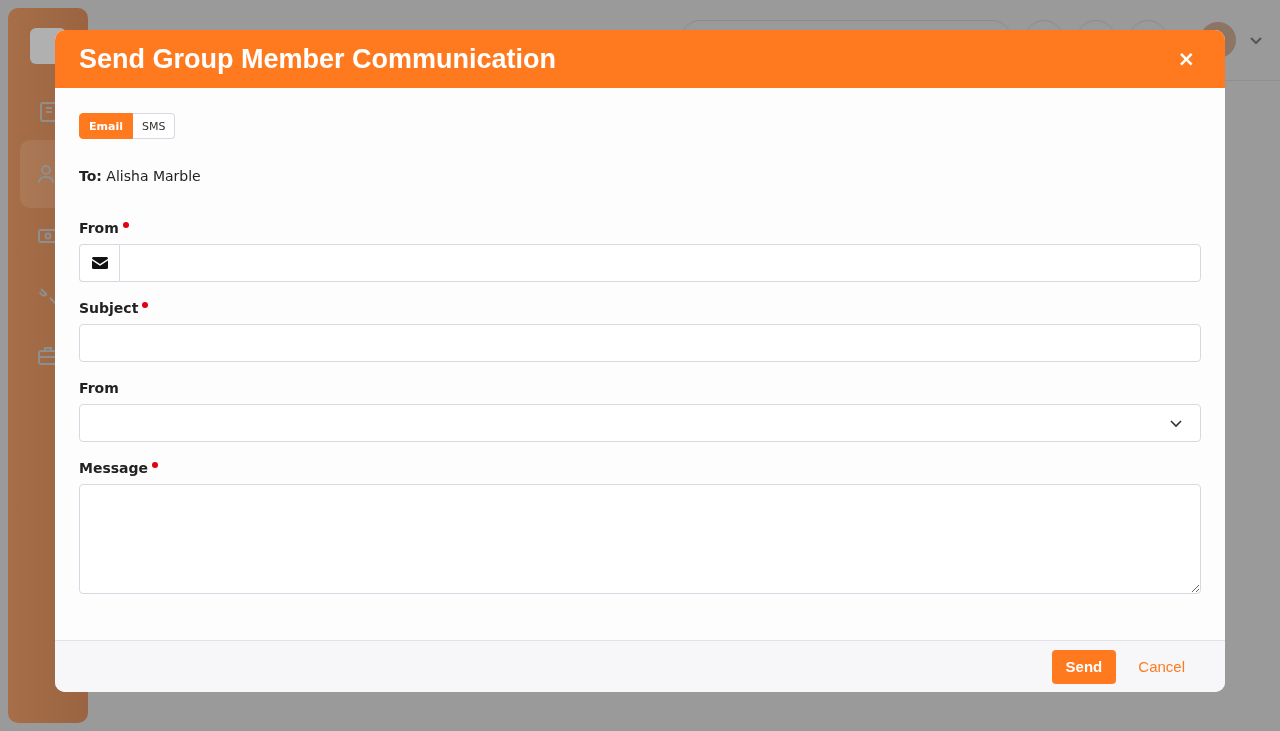  Describe the element at coordinates (1084, 666) in the screenshot. I see `send-button: Send` at that location.